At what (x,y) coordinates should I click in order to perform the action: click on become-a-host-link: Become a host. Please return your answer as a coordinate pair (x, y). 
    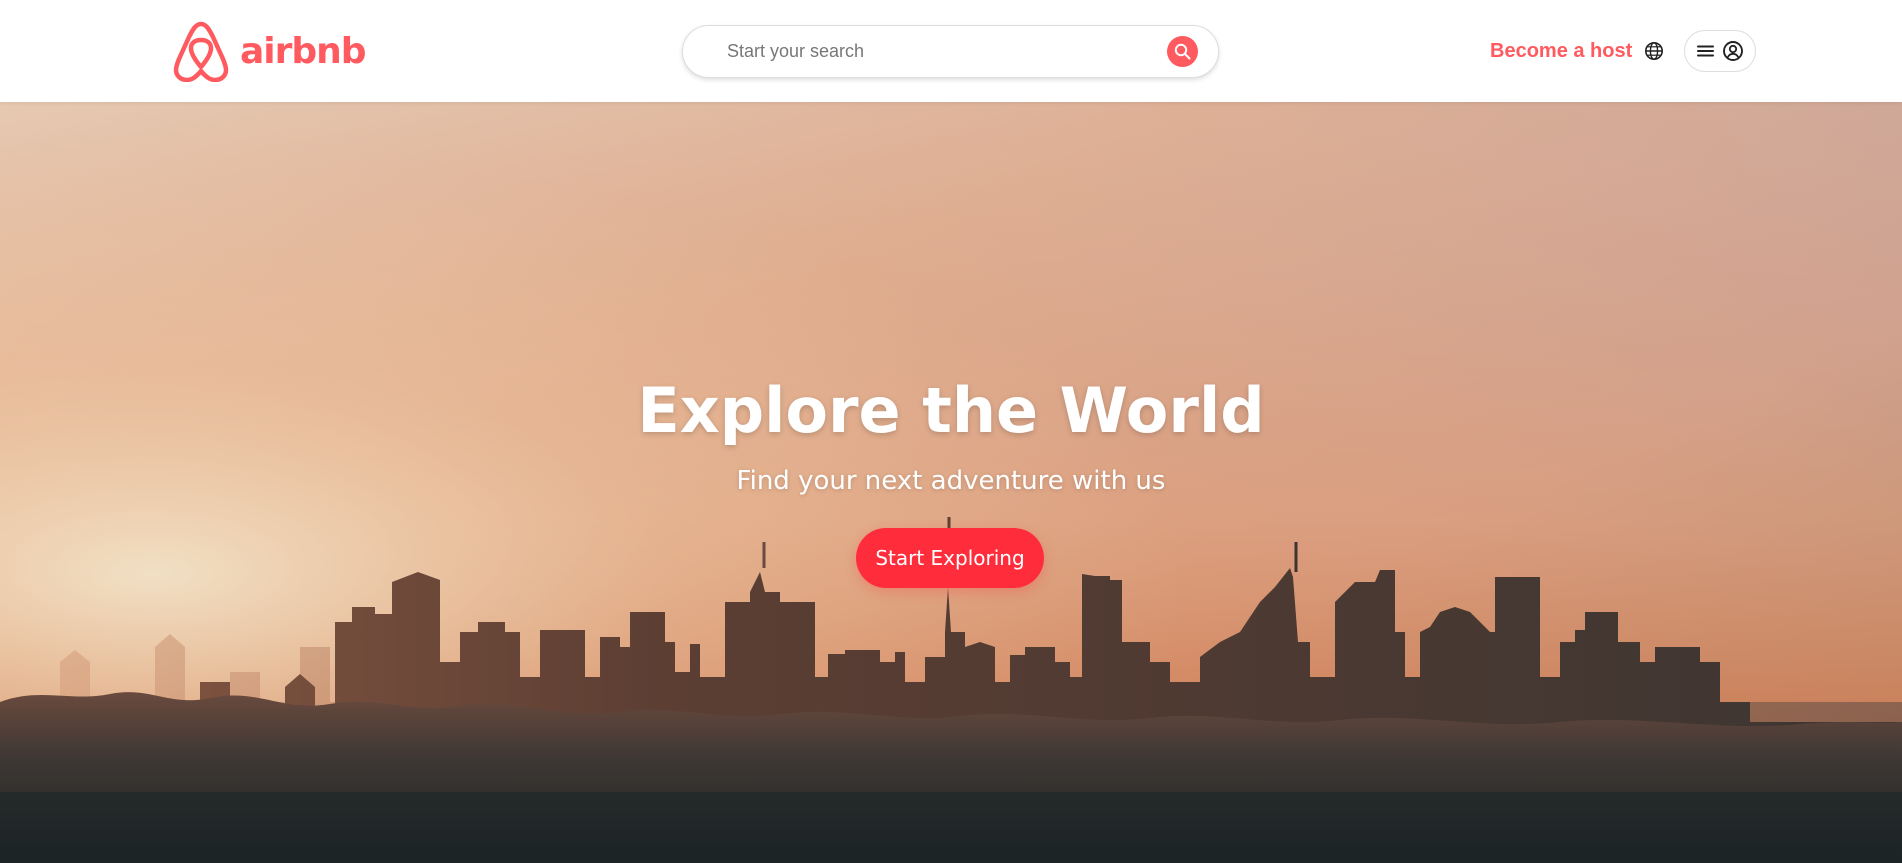
    Looking at the image, I should click on (1561, 51).